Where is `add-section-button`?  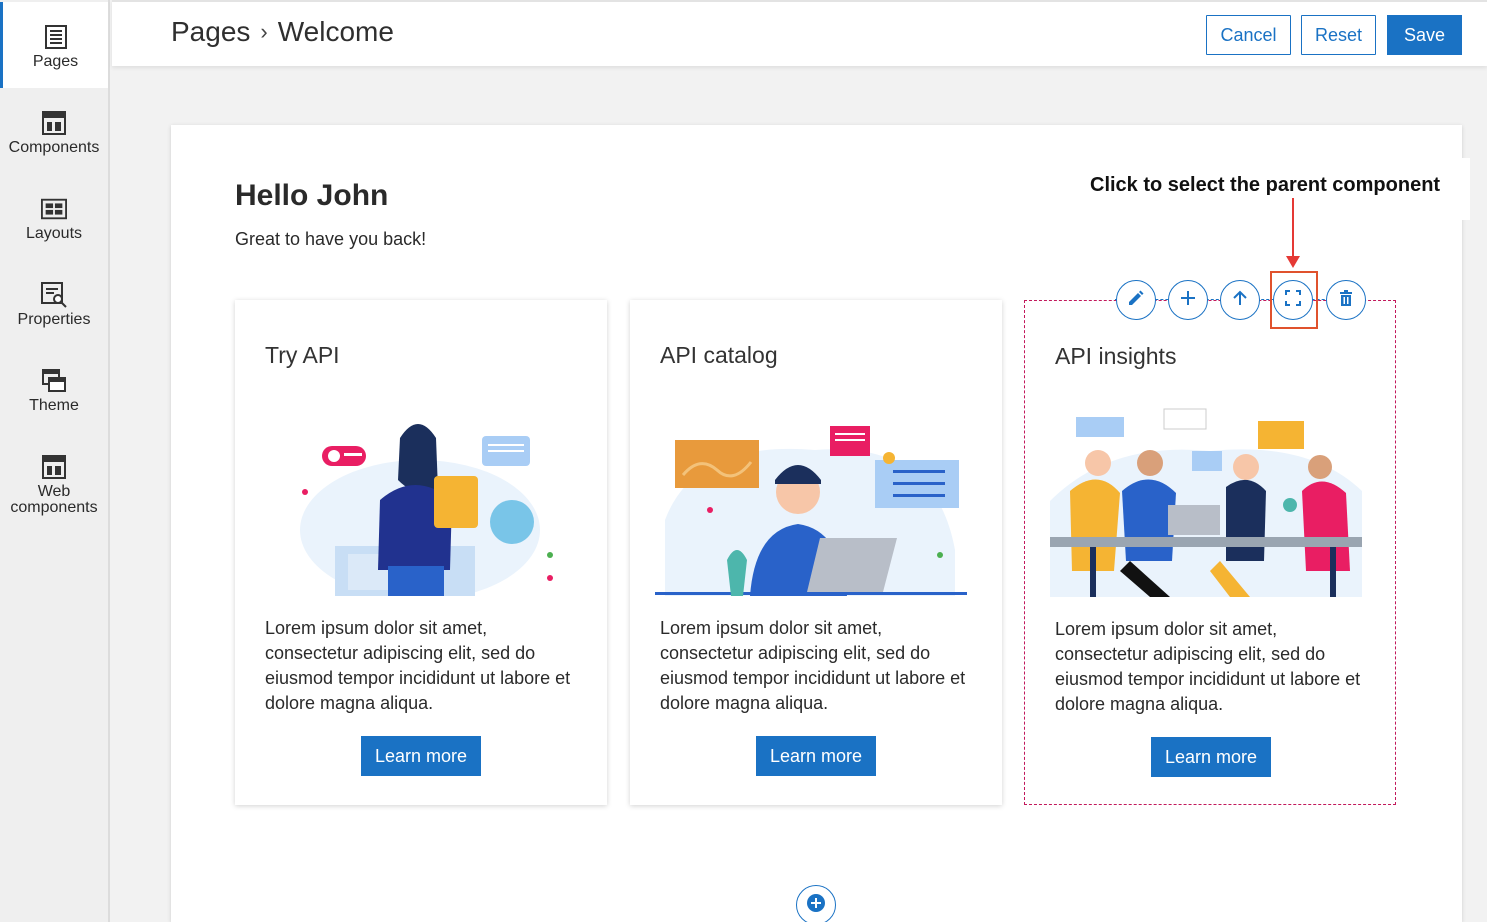 add-section-button is located at coordinates (816, 903).